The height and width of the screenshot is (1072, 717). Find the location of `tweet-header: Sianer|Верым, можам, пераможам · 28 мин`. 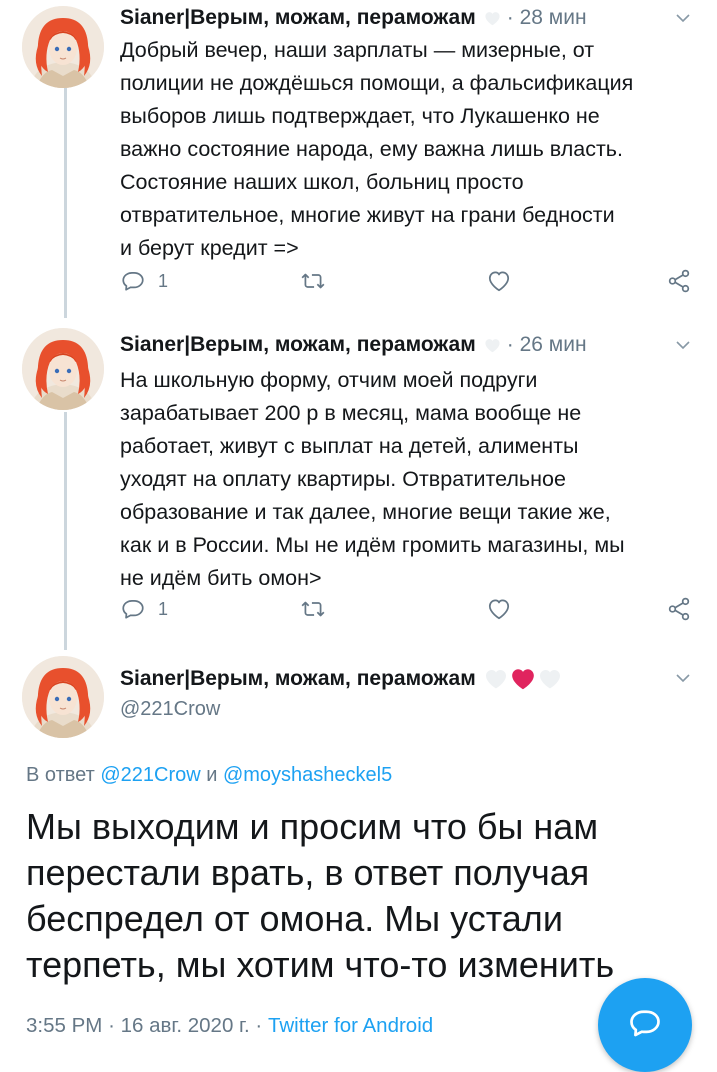

tweet-header: Sianer|Верым, можам, пераможам · 28 мин is located at coordinates (353, 18).